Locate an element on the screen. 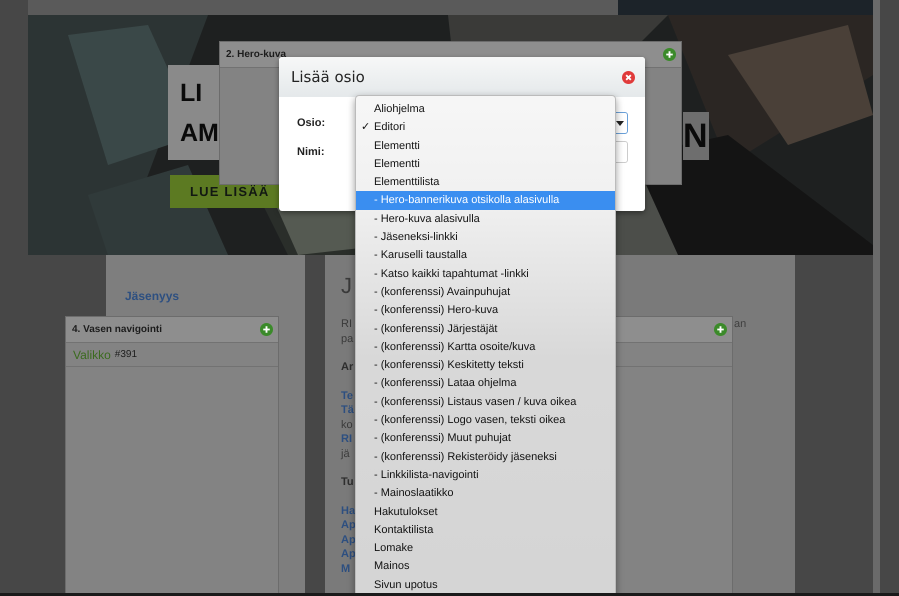 The width and height of the screenshot is (899, 596). check-icon: ✓ is located at coordinates (365, 127).